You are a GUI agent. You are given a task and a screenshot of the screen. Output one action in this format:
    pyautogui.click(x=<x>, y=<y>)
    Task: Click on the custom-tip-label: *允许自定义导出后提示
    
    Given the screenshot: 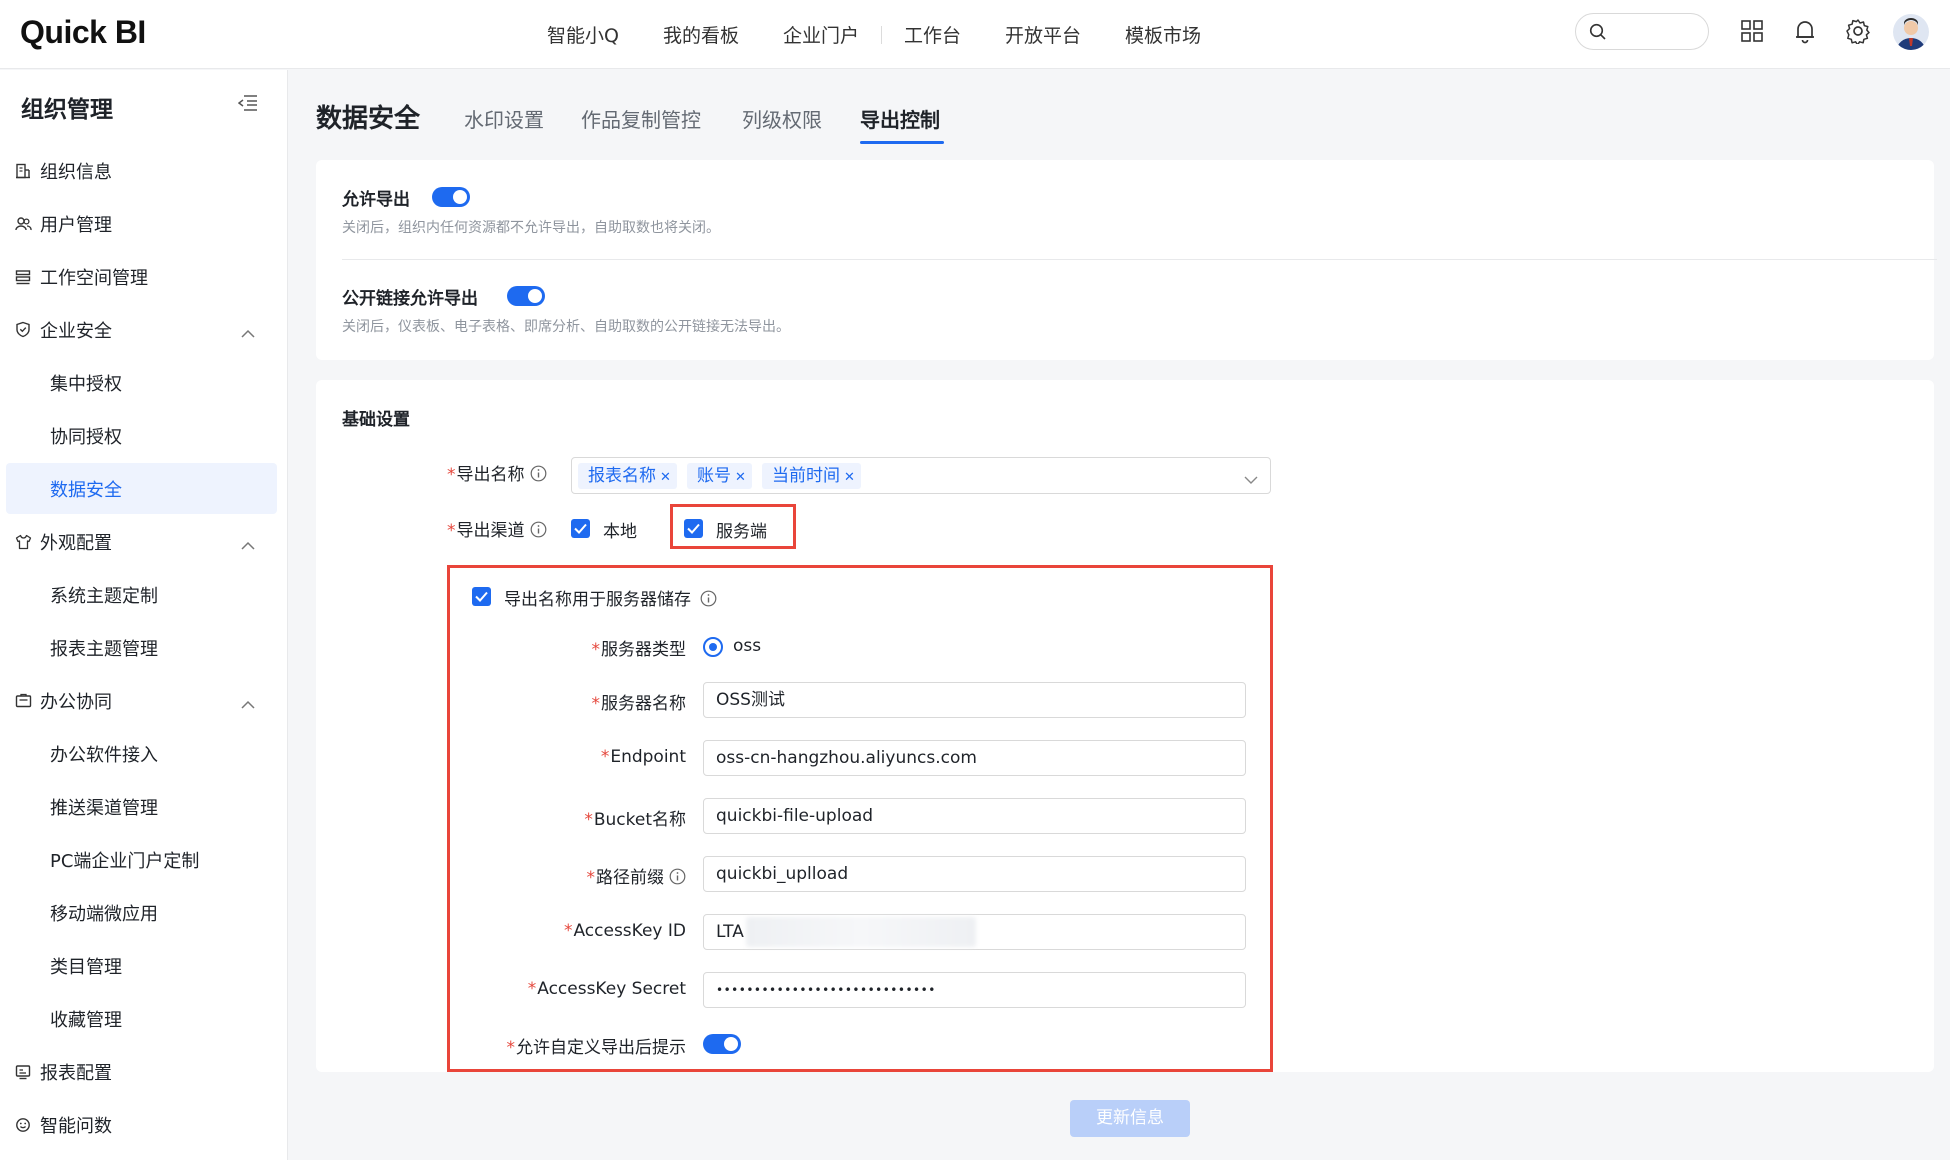 What is the action you would take?
    pyautogui.click(x=596, y=1048)
    